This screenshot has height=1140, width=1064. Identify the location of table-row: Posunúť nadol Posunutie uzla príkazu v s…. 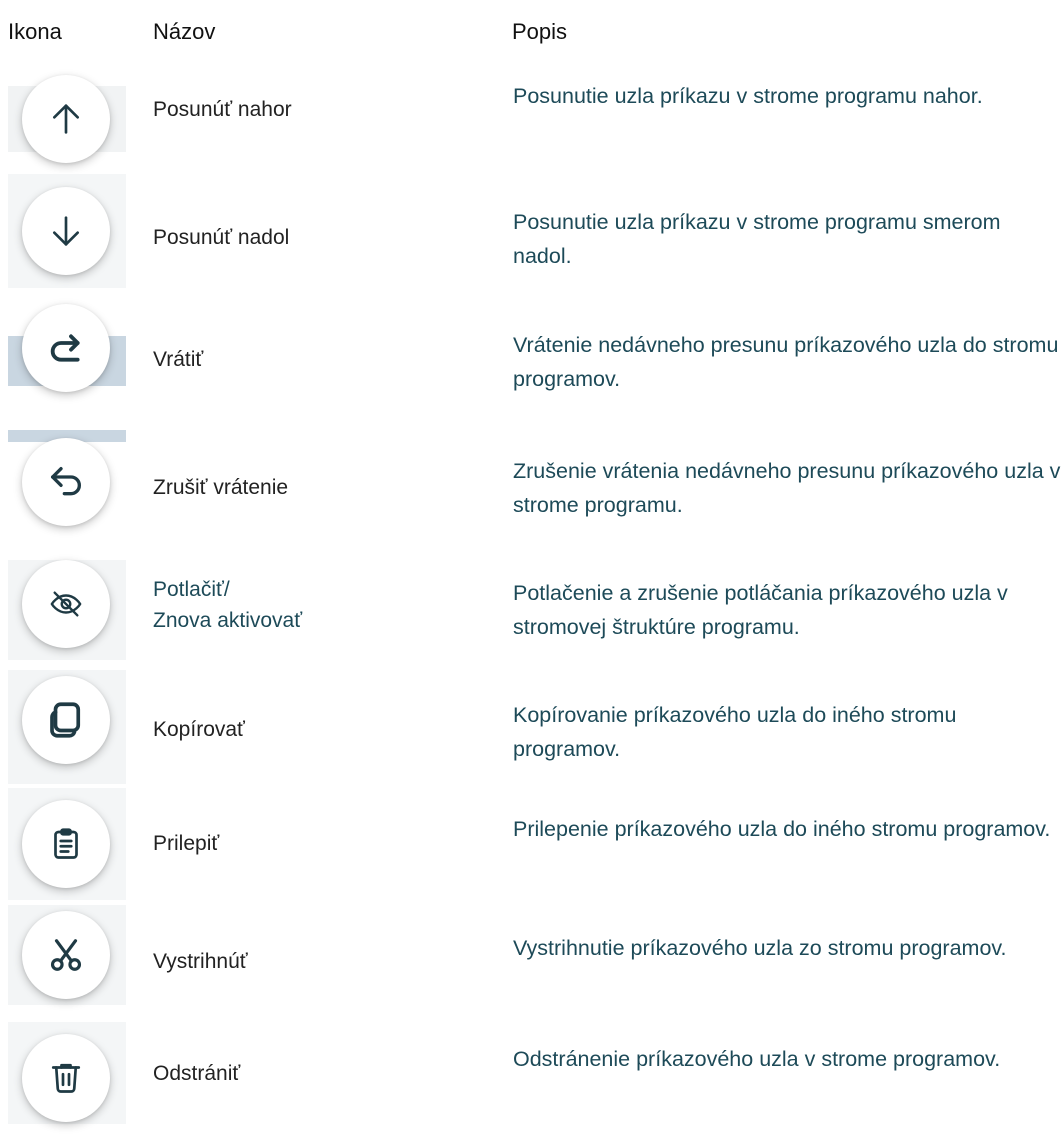
(532, 233).